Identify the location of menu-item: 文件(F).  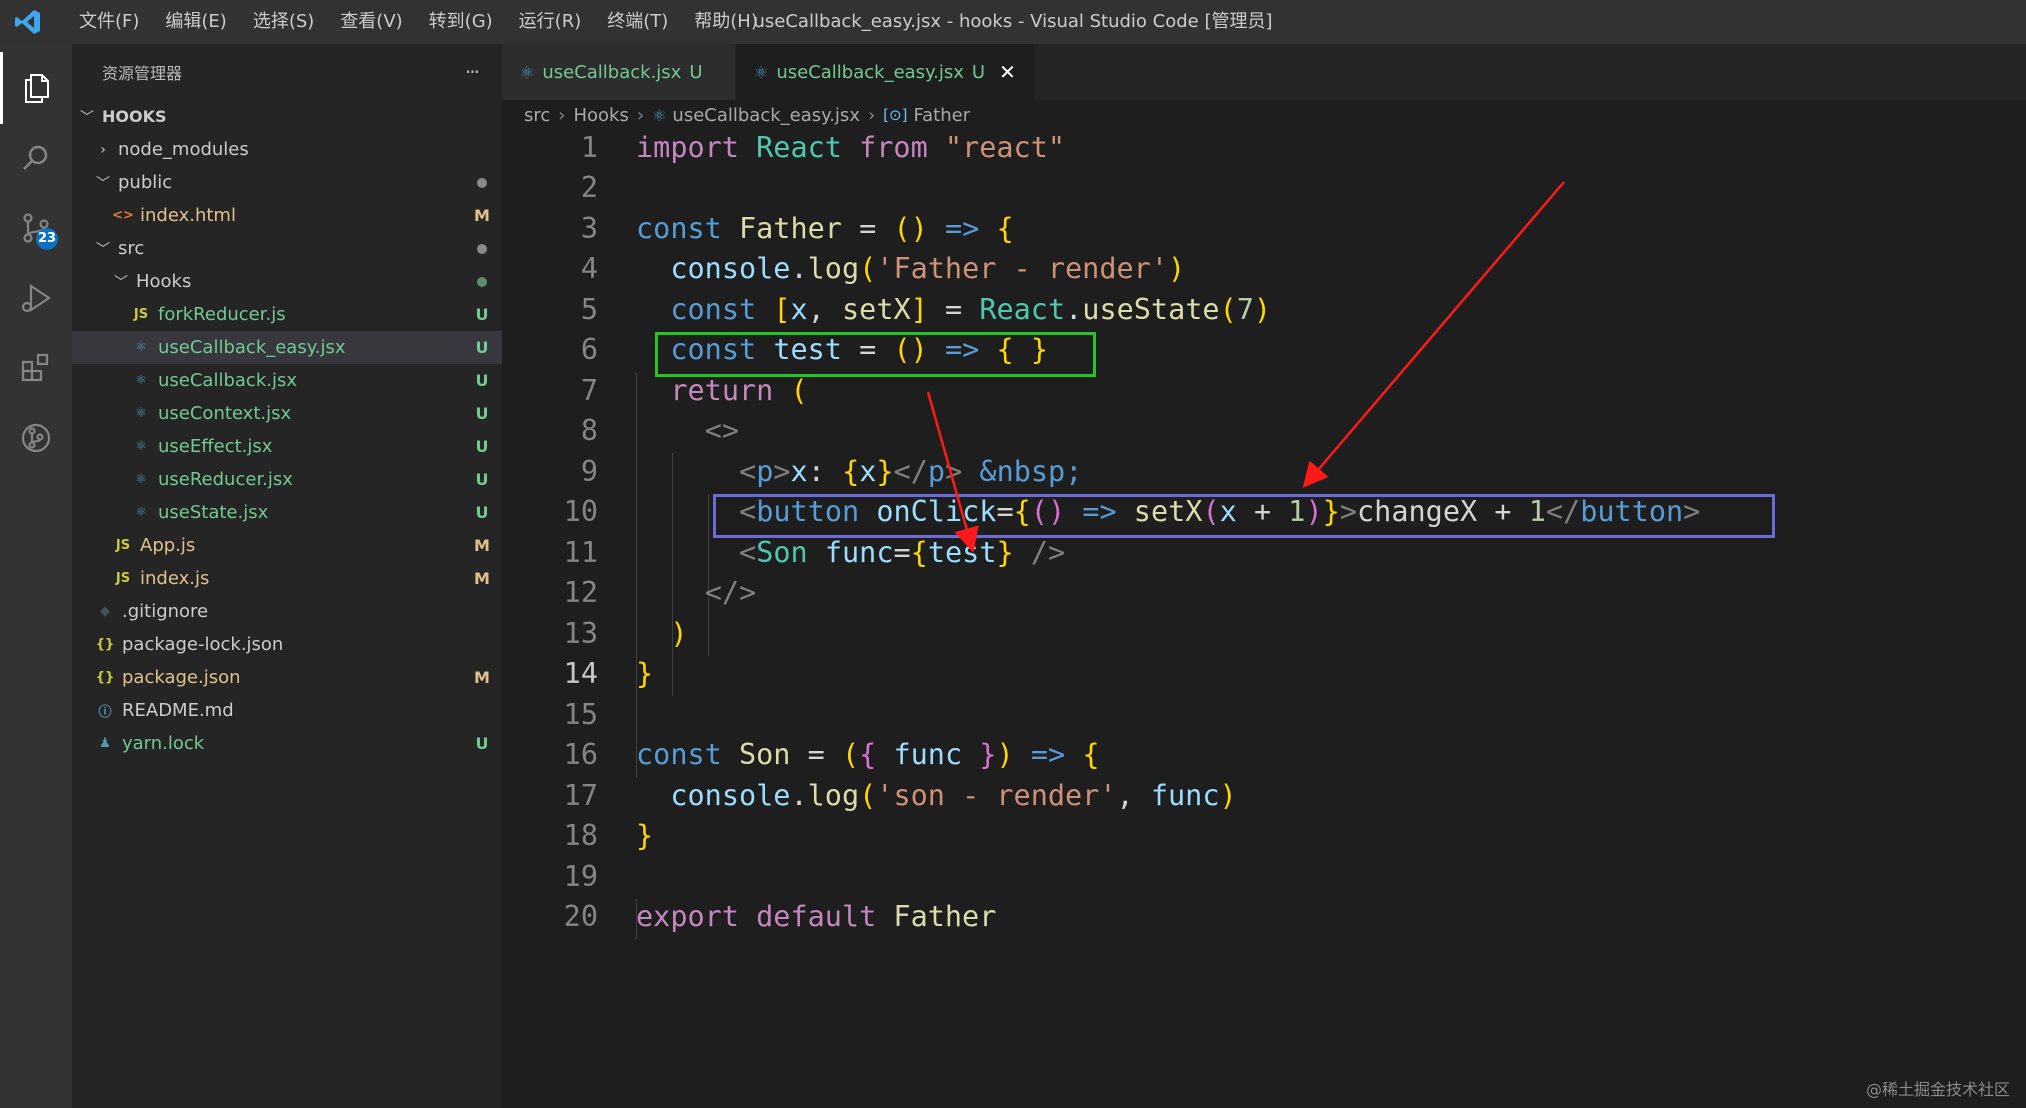
(109, 22).